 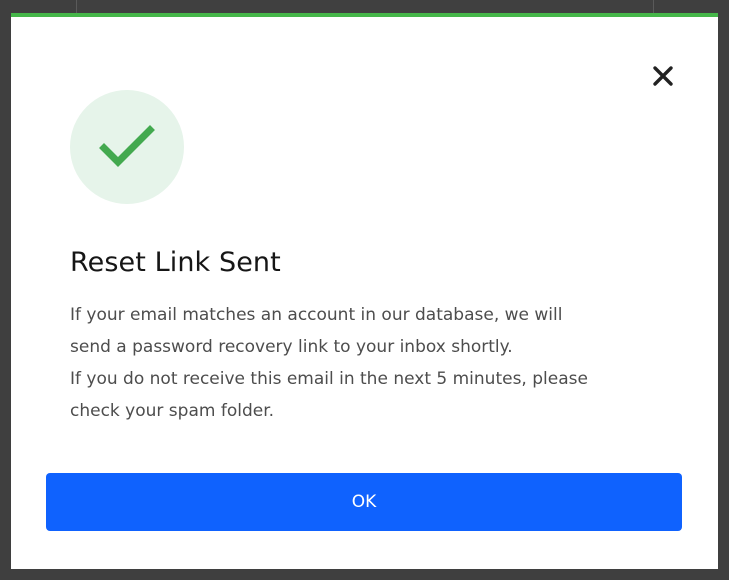 What do you see at coordinates (172, 411) in the screenshot?
I see `message-line: check your spam folder.` at bounding box center [172, 411].